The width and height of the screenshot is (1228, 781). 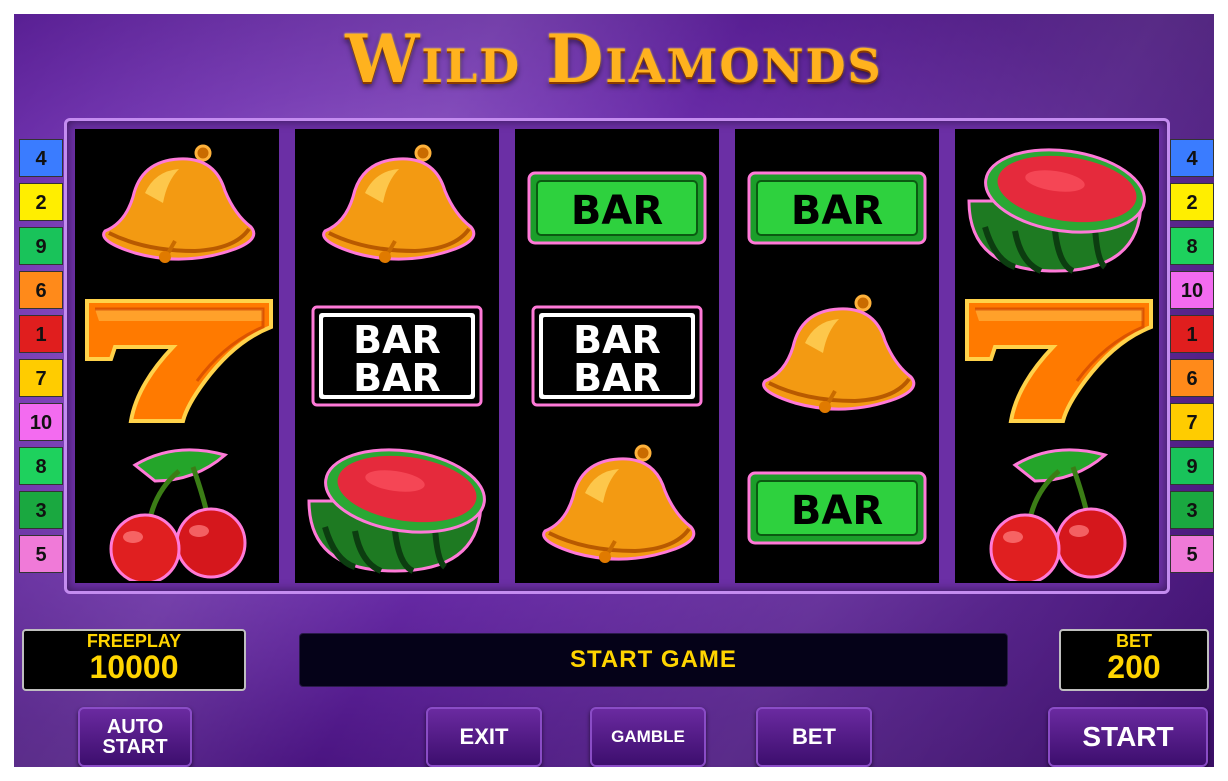 What do you see at coordinates (653, 660) in the screenshot?
I see `message-bar: START GAME` at bounding box center [653, 660].